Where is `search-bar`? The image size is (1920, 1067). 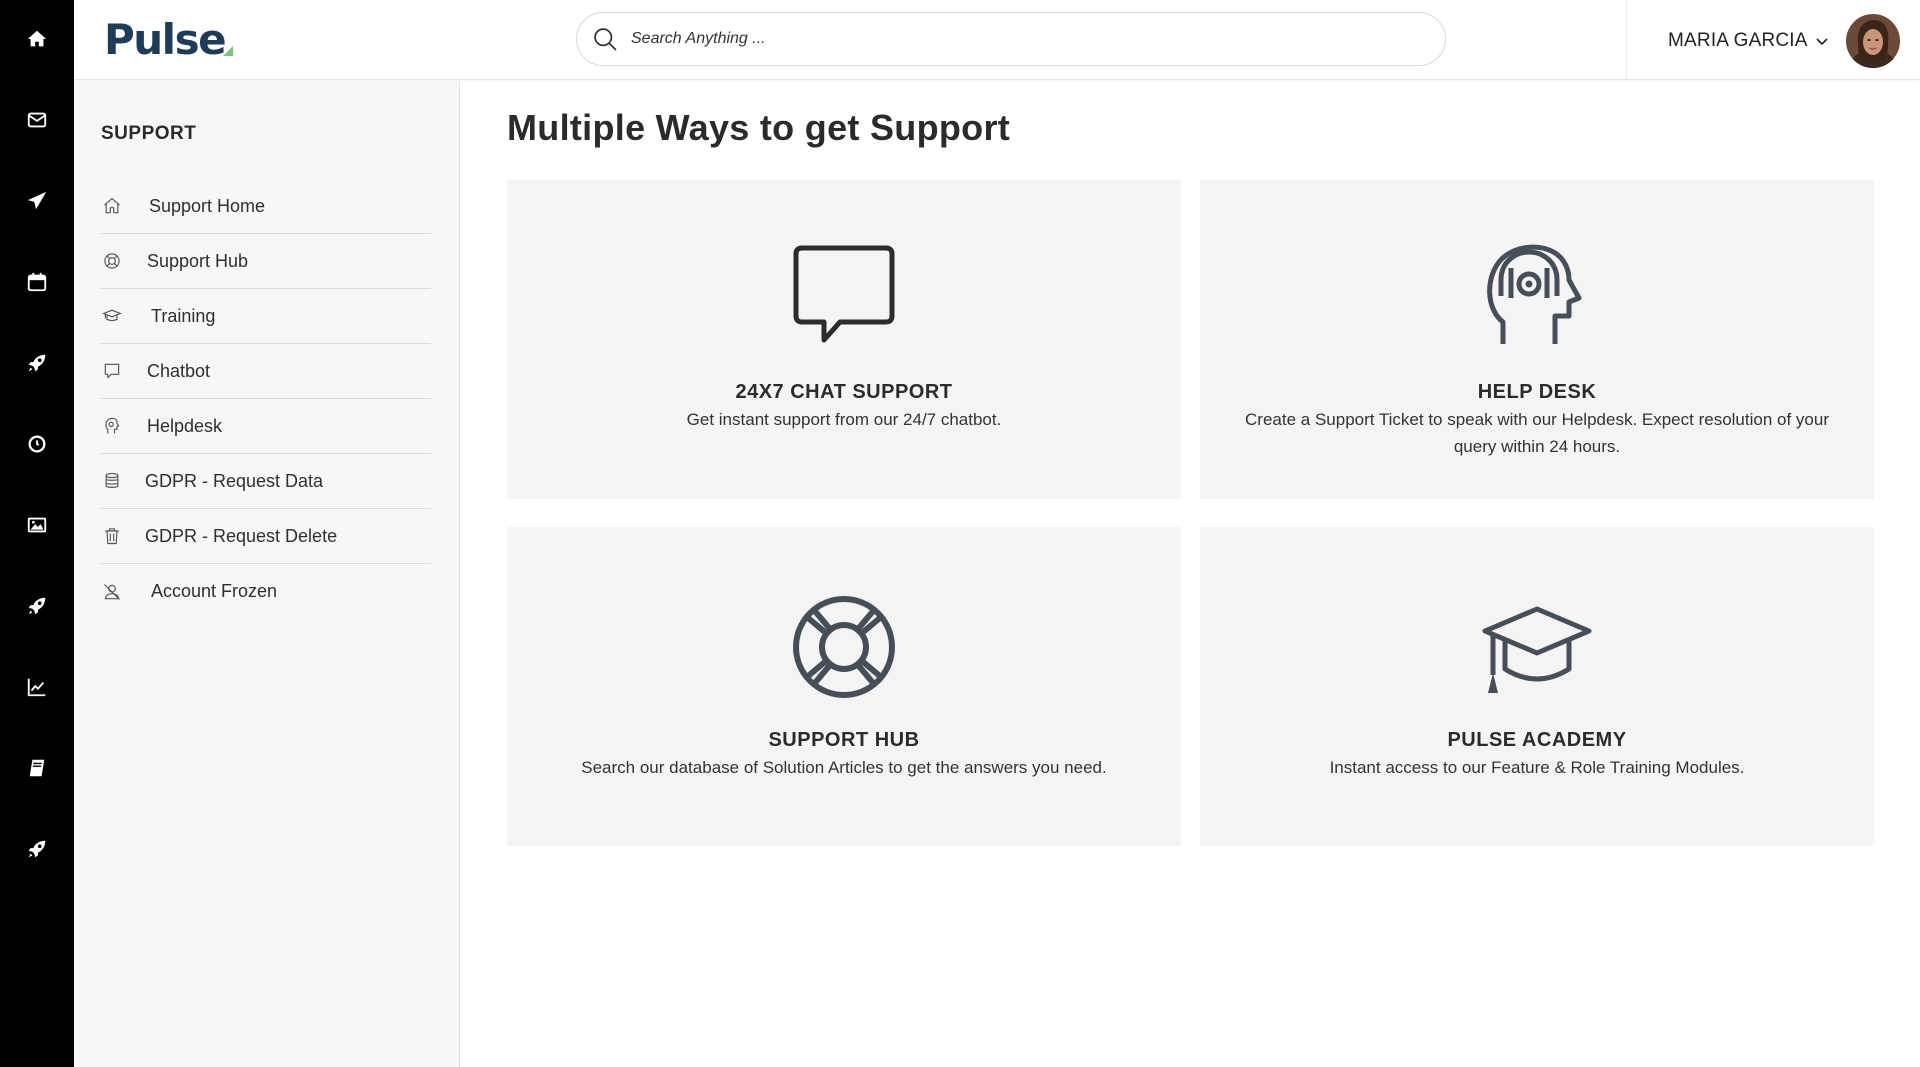 search-bar is located at coordinates (1011, 39).